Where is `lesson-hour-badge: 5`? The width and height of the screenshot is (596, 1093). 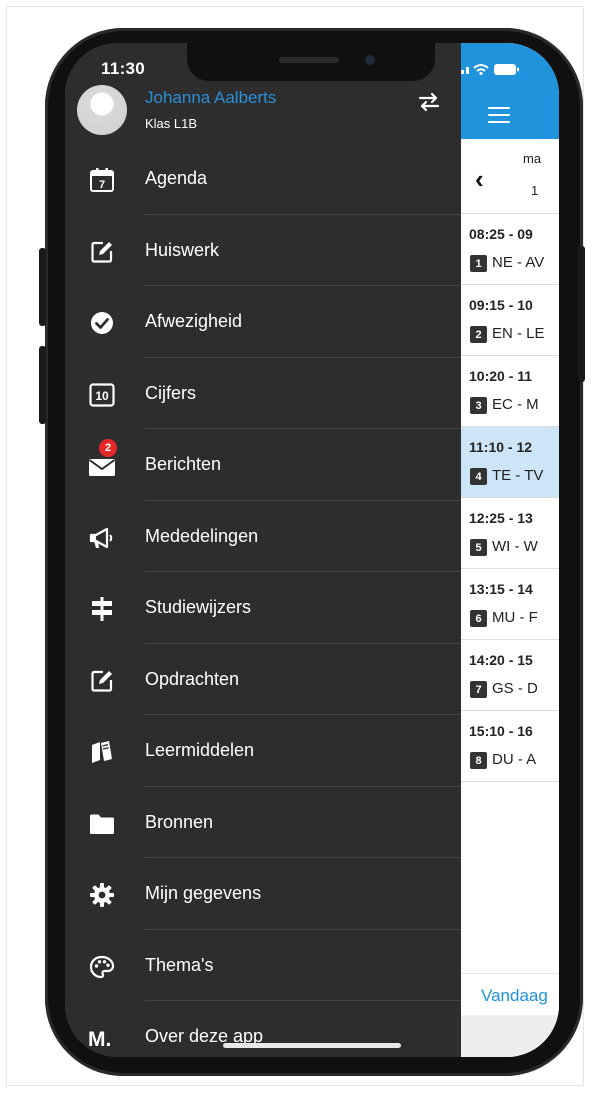 lesson-hour-badge: 5 is located at coordinates (478, 547).